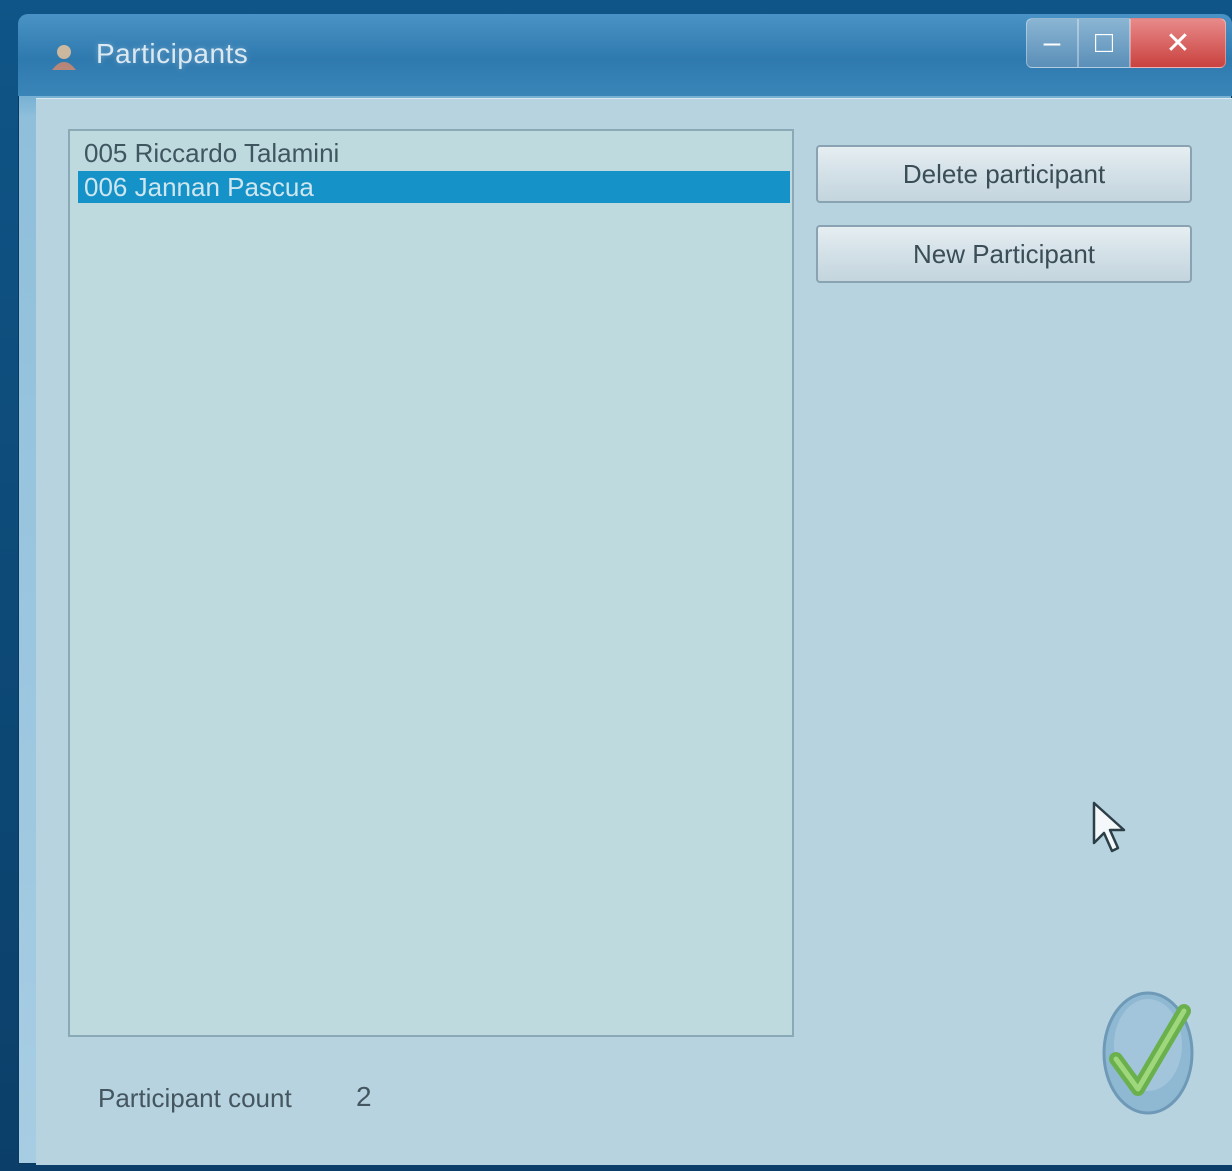  Describe the element at coordinates (1109, 827) in the screenshot. I see `mouse-cursor-icon` at that location.